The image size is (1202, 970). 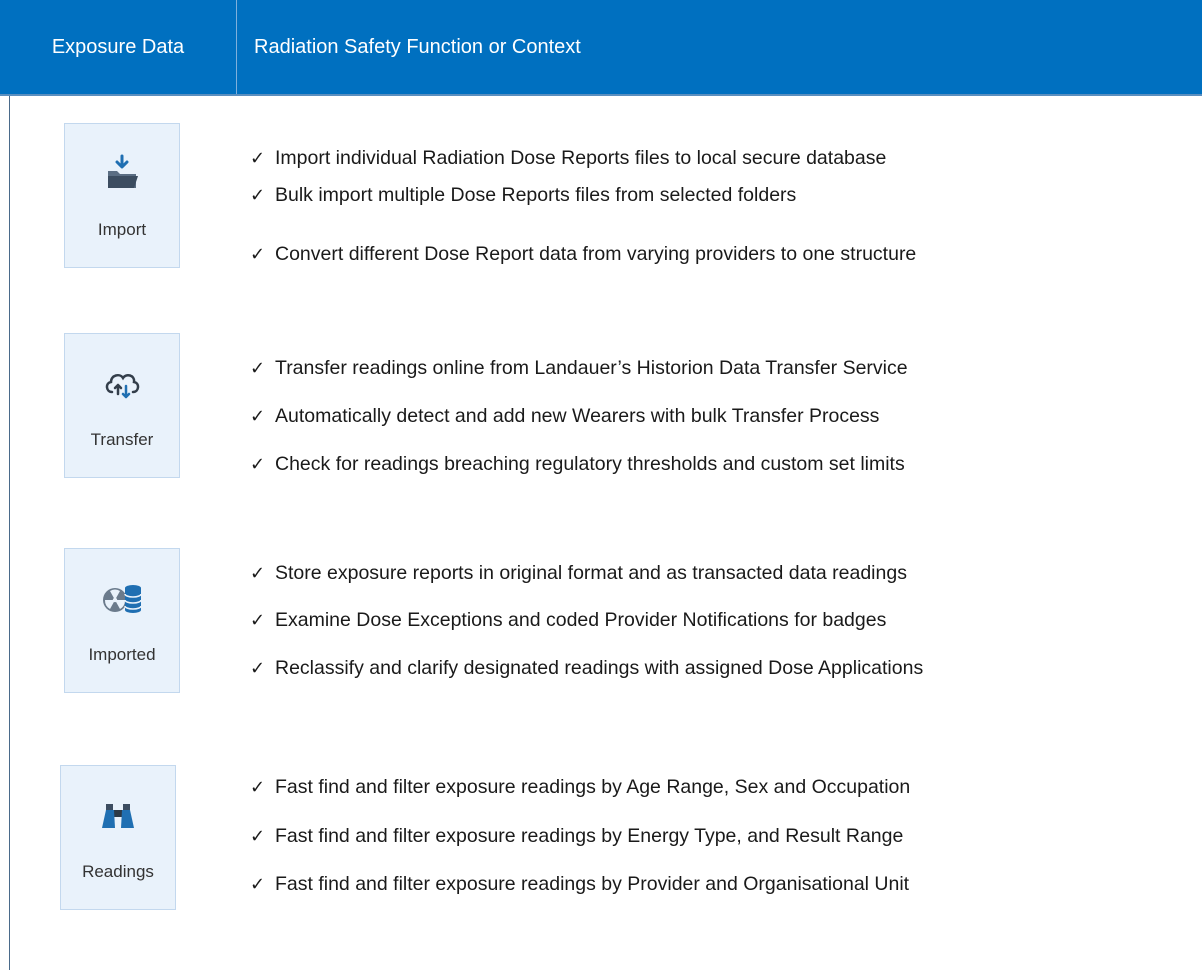 What do you see at coordinates (122, 599) in the screenshot?
I see `radiation-database-icon` at bounding box center [122, 599].